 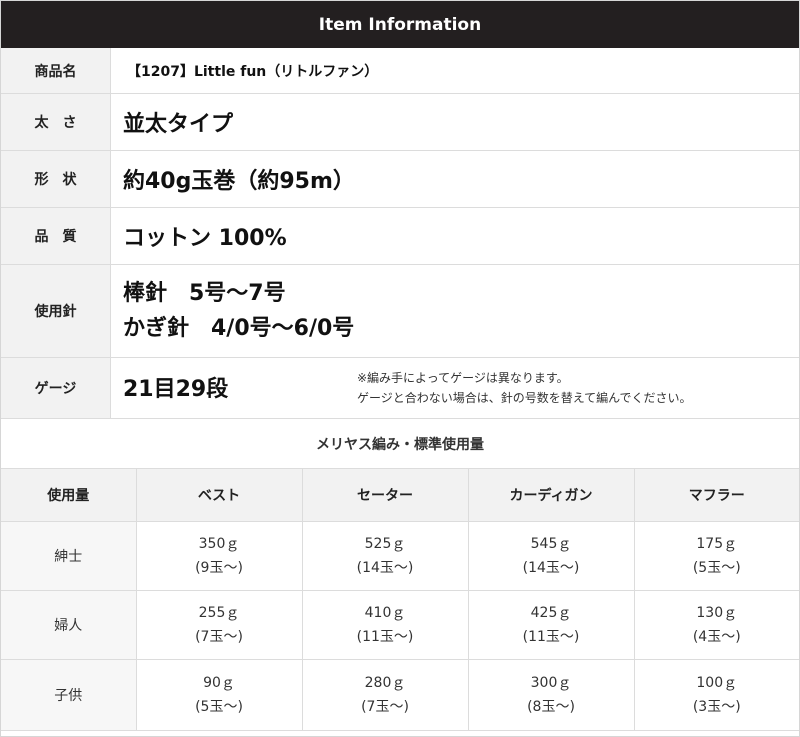 What do you see at coordinates (56, 179) in the screenshot?
I see `shape-label: 形 状` at bounding box center [56, 179].